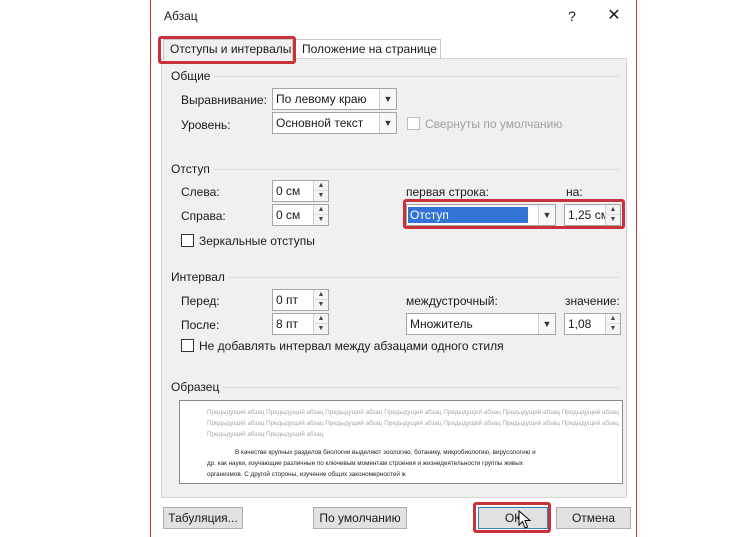 This screenshot has height=537, width=750. I want to click on cancel-button-label: Отмена, so click(593, 518).